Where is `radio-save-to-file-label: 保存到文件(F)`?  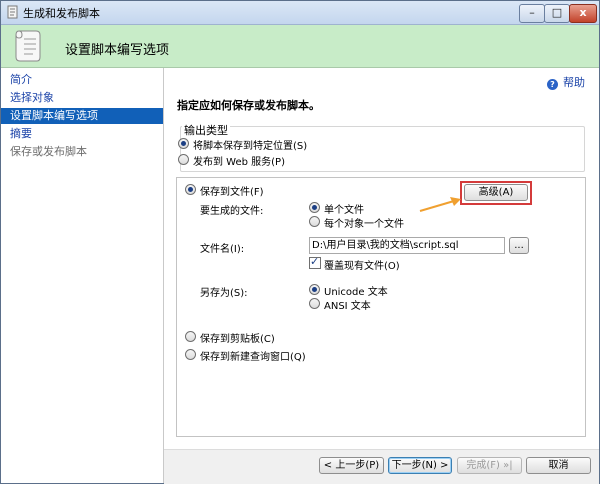 radio-save-to-file-label: 保存到文件(F) is located at coordinates (232, 192).